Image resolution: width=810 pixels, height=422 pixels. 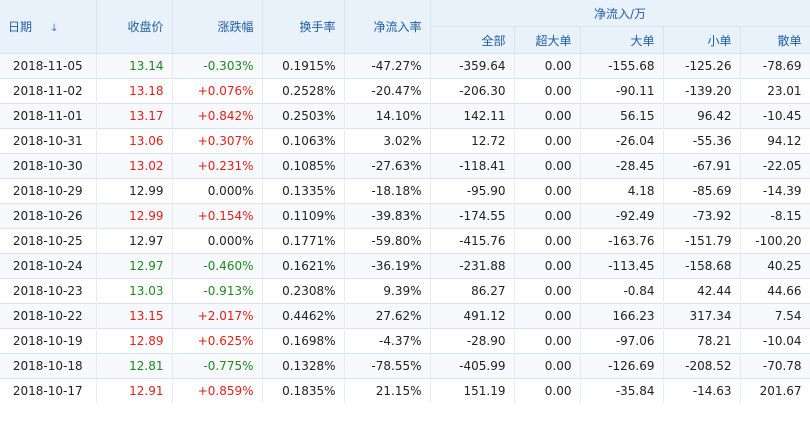 I want to click on cell-date: 2018-10-19, so click(x=48, y=341).